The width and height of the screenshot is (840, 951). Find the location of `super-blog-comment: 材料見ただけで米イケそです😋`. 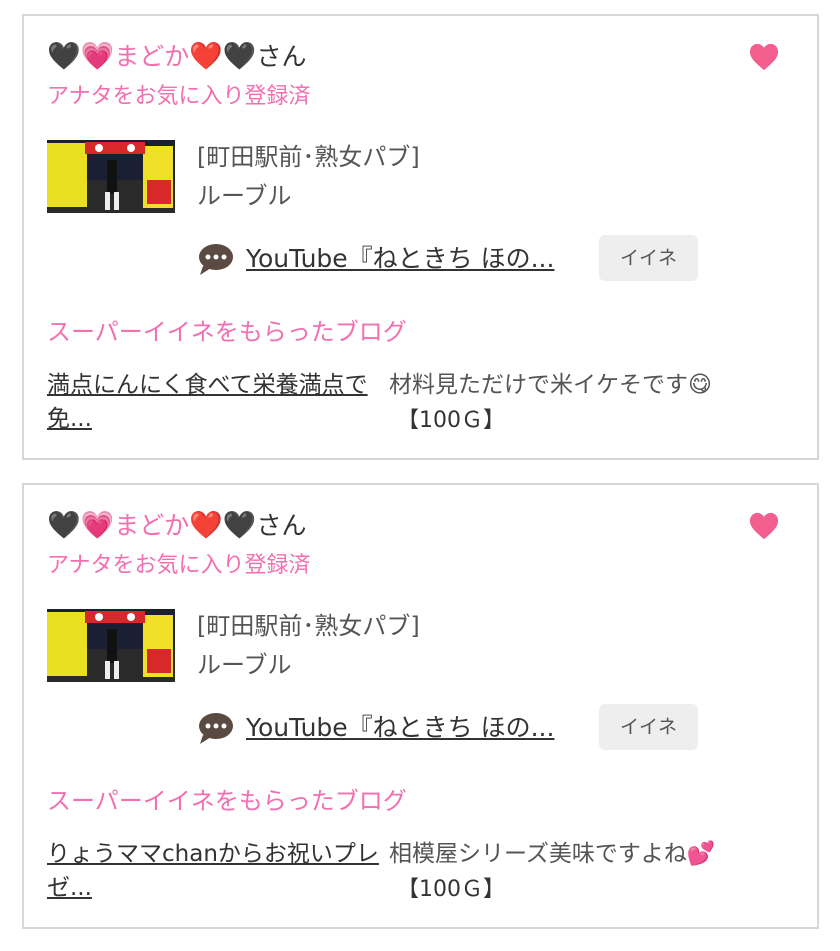

super-blog-comment: 材料見ただけで米イケそです😋 is located at coordinates (550, 385).